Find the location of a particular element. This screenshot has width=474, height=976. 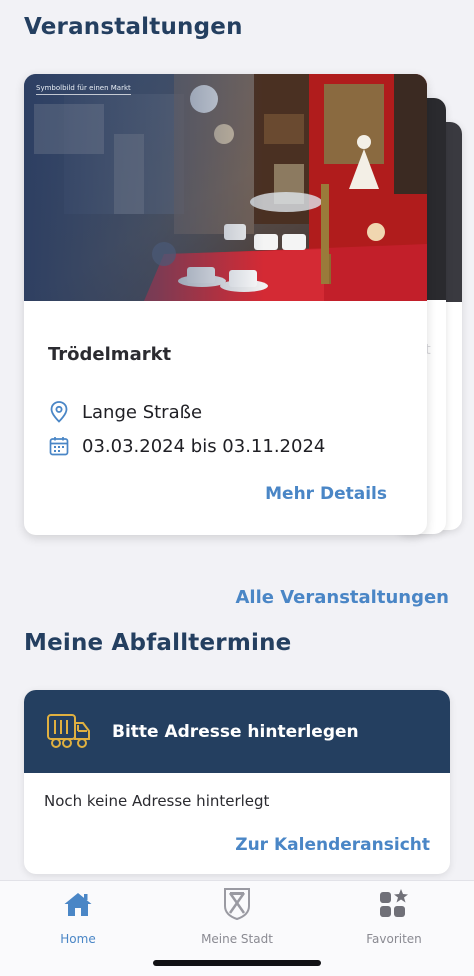

event-dates-row: 03.03.2024 bis 03.11.2024 is located at coordinates (186, 446).